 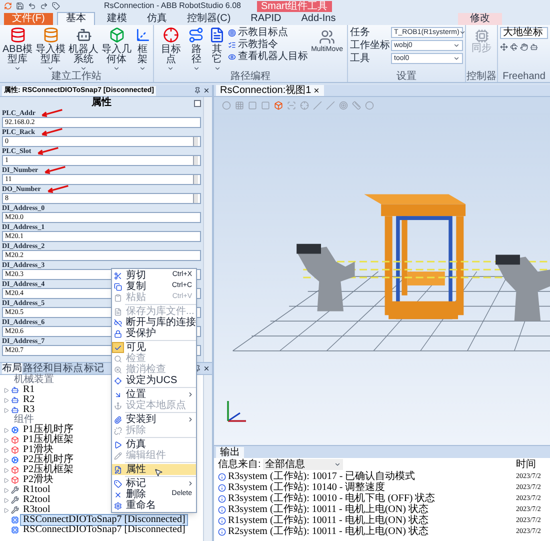 I want to click on ribbon-button: 导入几何体, so click(x=116, y=48).